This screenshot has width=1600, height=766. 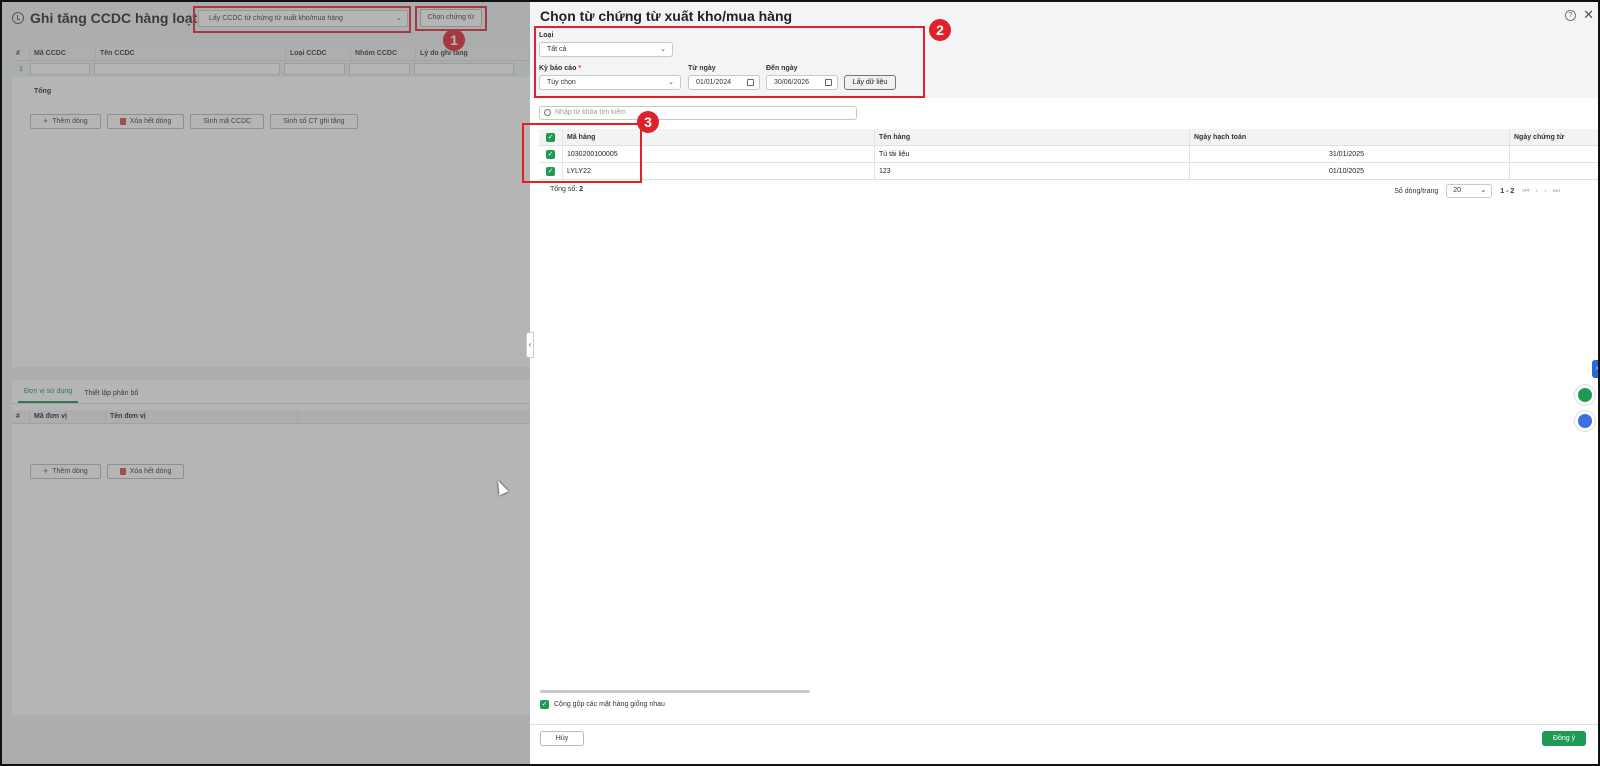 I want to click on panel-title: Chọn từ chứng từ xuất kho/mua hàng, so click(x=666, y=16).